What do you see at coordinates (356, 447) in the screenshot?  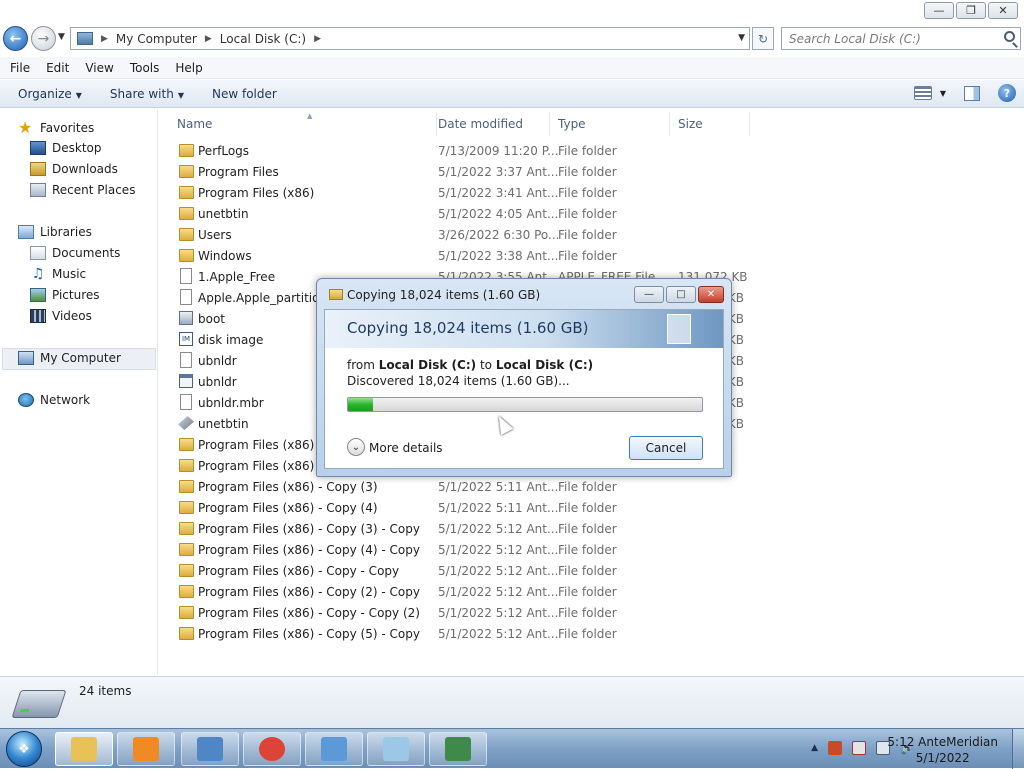 I see `more-details-toggle: ⌄` at bounding box center [356, 447].